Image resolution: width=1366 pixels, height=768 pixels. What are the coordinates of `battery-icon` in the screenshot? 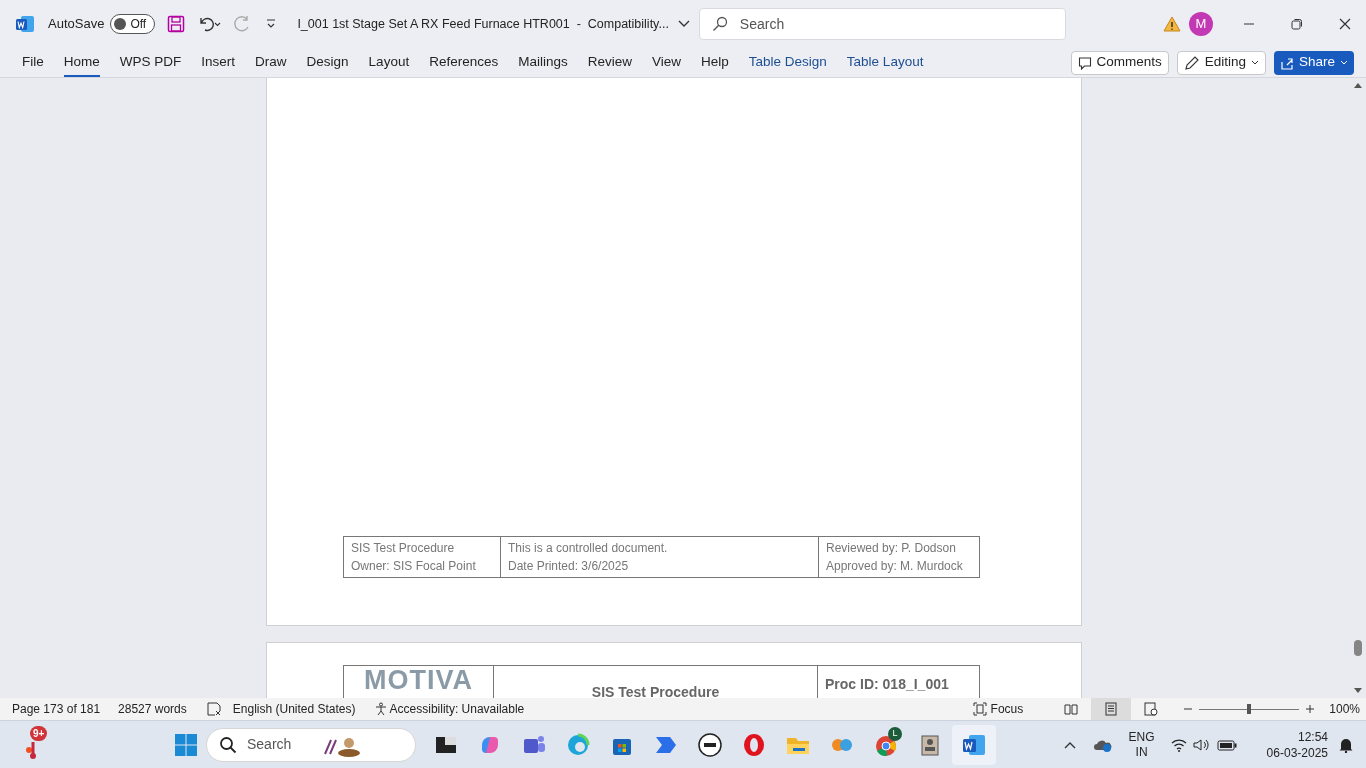 It's located at (1226, 744).